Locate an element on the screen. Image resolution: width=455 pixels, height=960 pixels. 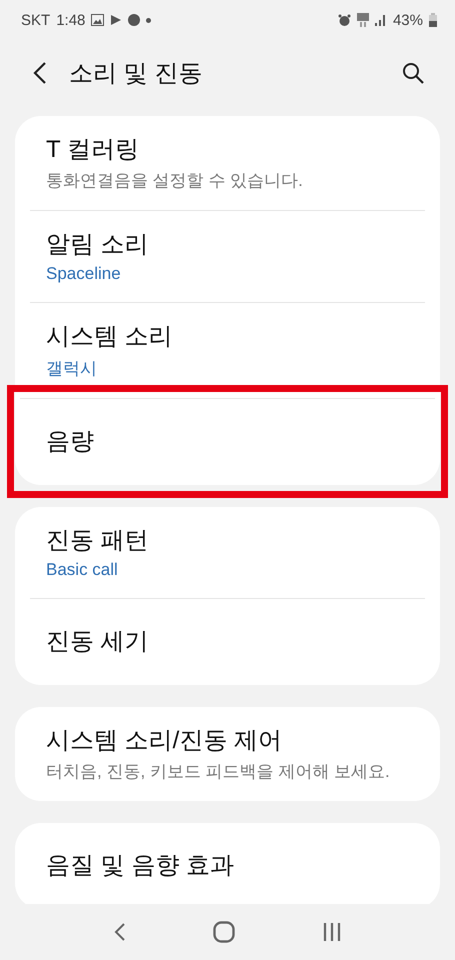
settings-item: 알림 소리 Spaceline is located at coordinates (227, 256).